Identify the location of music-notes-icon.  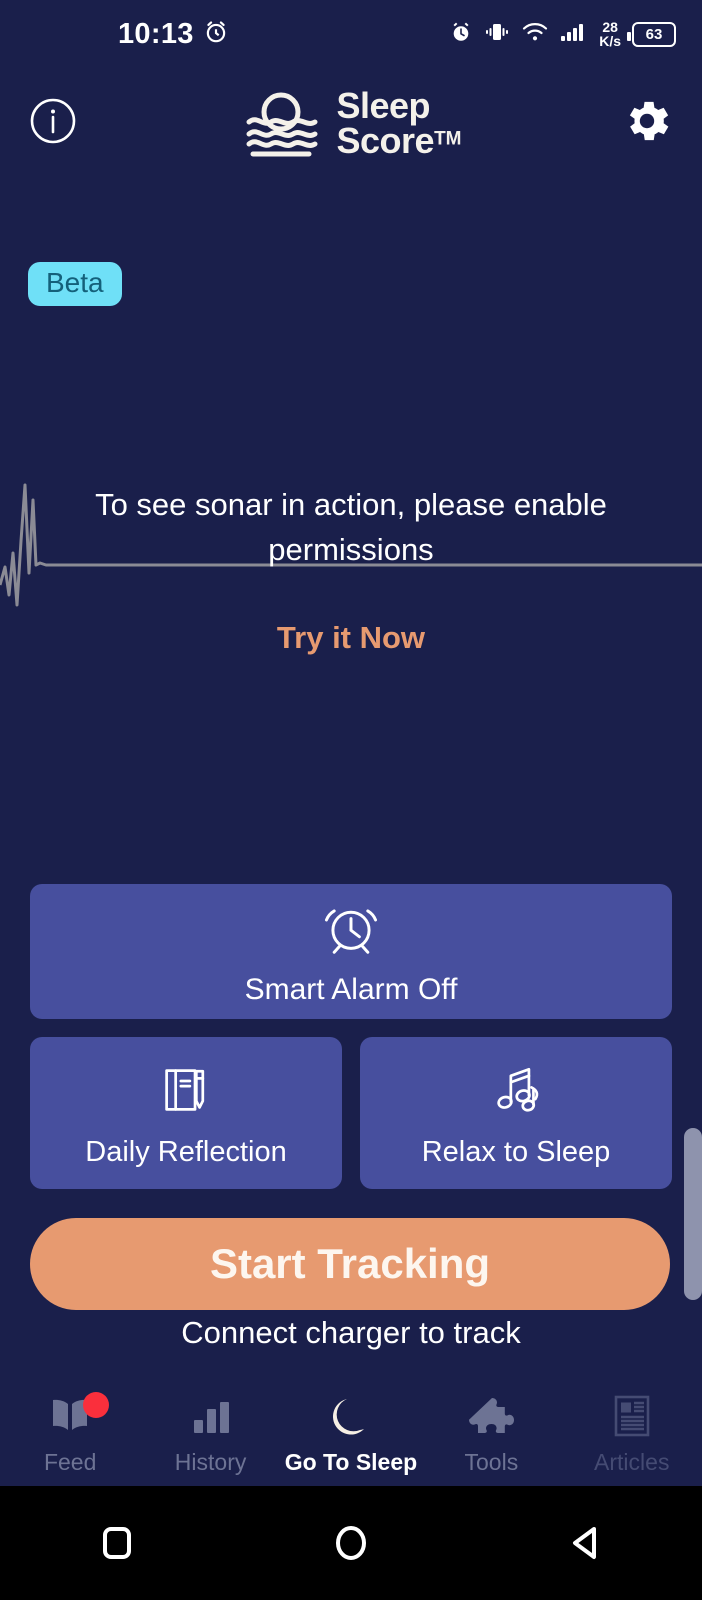
(516, 1092).